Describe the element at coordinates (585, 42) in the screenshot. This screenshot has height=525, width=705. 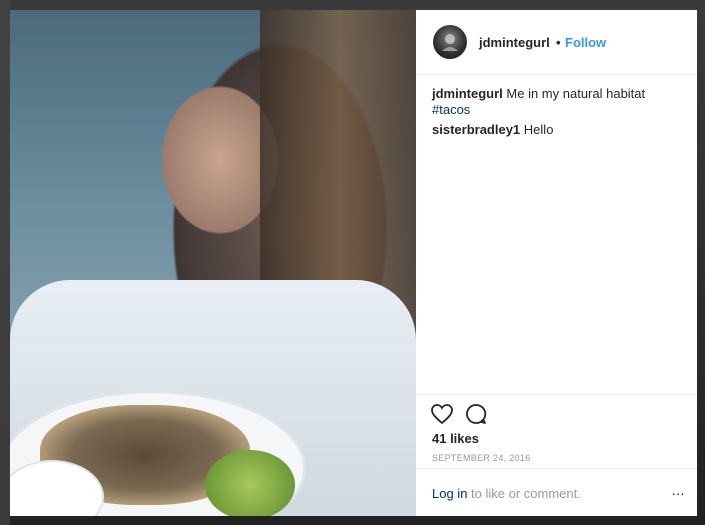
I see `follow-button: Follow` at that location.